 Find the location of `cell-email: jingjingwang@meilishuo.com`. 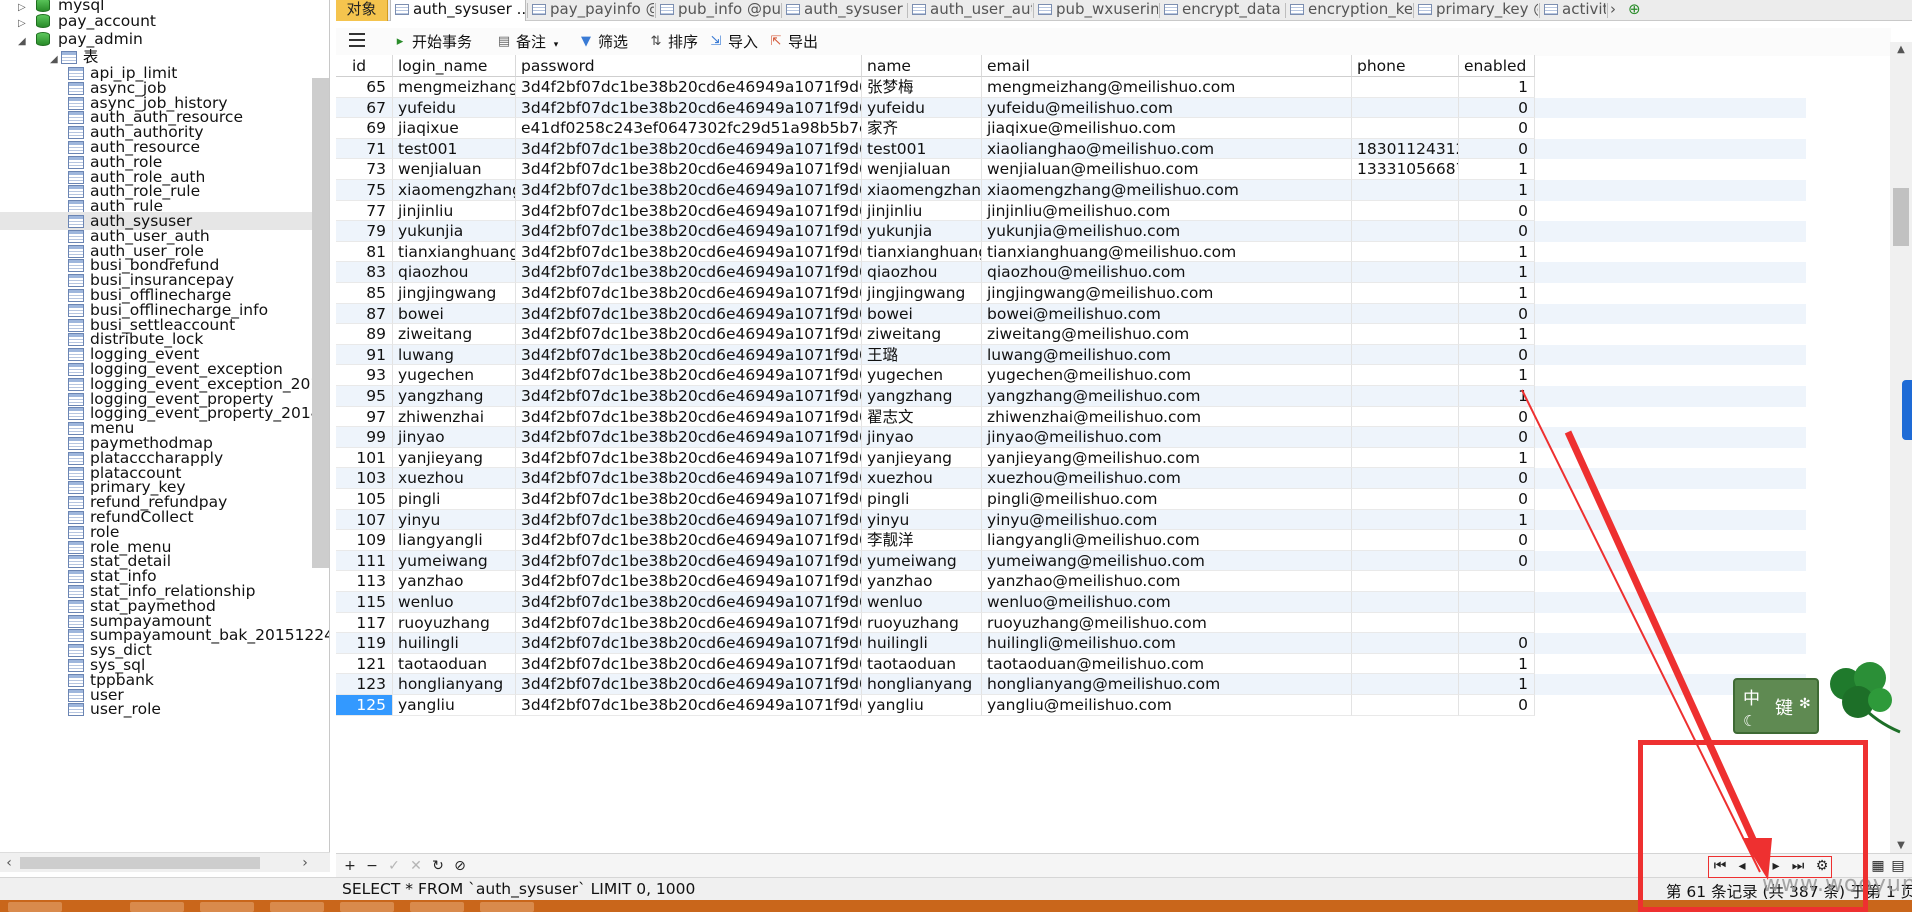

cell-email: jingjingwang@meilishuo.com is located at coordinates (1167, 293).